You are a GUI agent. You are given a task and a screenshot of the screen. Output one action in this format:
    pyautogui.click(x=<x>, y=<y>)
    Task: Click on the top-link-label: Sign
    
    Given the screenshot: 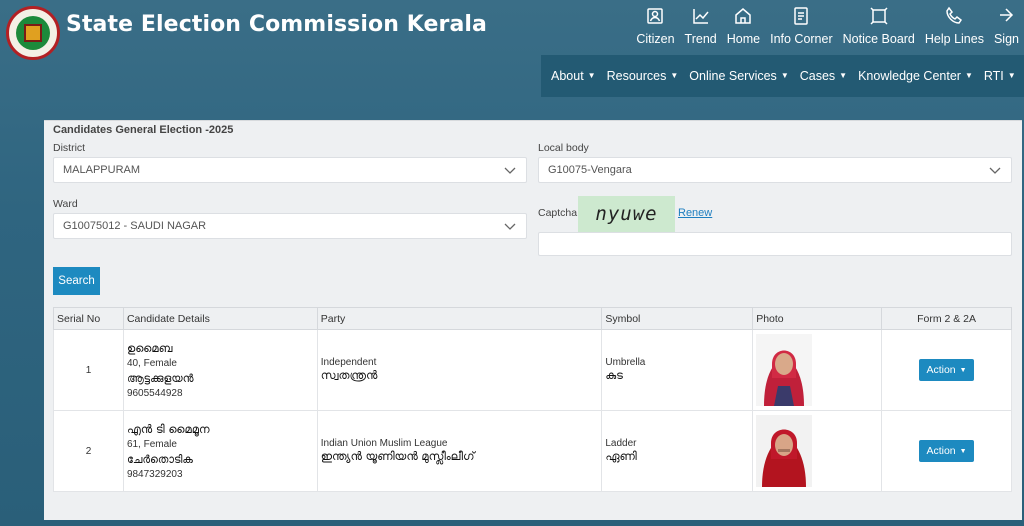 What is the action you would take?
    pyautogui.click(x=1006, y=39)
    